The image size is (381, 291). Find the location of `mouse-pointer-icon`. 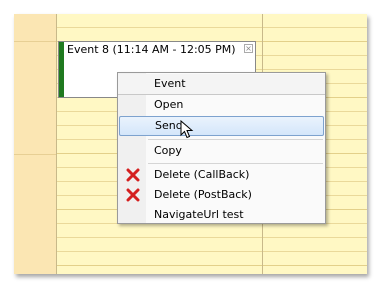

mouse-pointer-icon is located at coordinates (187, 129).